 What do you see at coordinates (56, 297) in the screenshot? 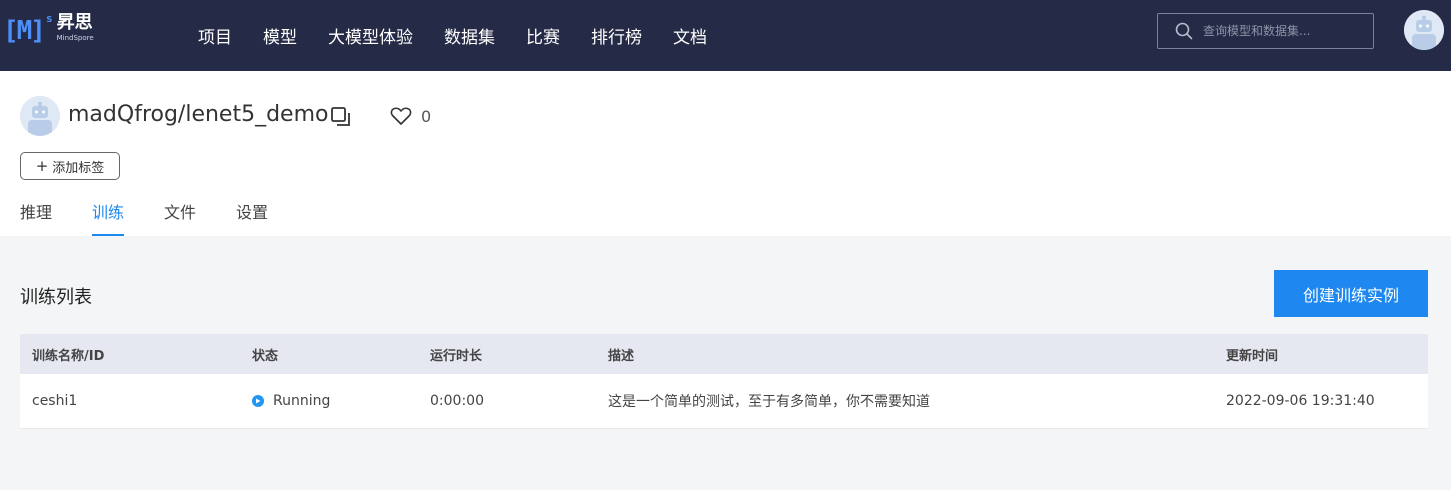
I see `page-title: 训练列表` at bounding box center [56, 297].